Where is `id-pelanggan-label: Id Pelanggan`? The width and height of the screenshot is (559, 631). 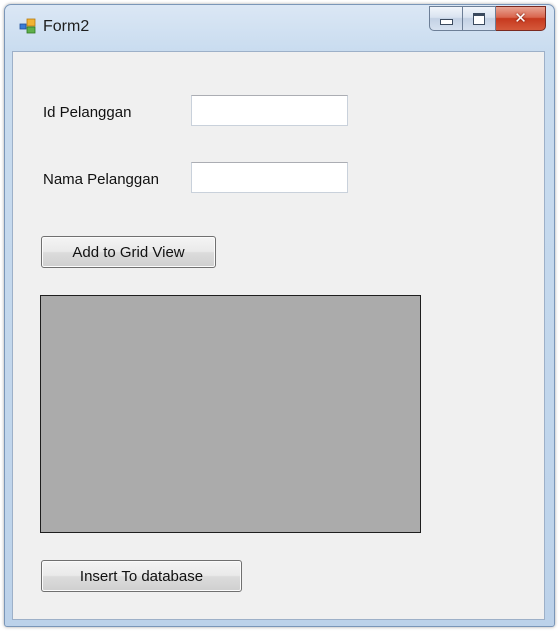
id-pelanggan-label: Id Pelanggan is located at coordinates (87, 112).